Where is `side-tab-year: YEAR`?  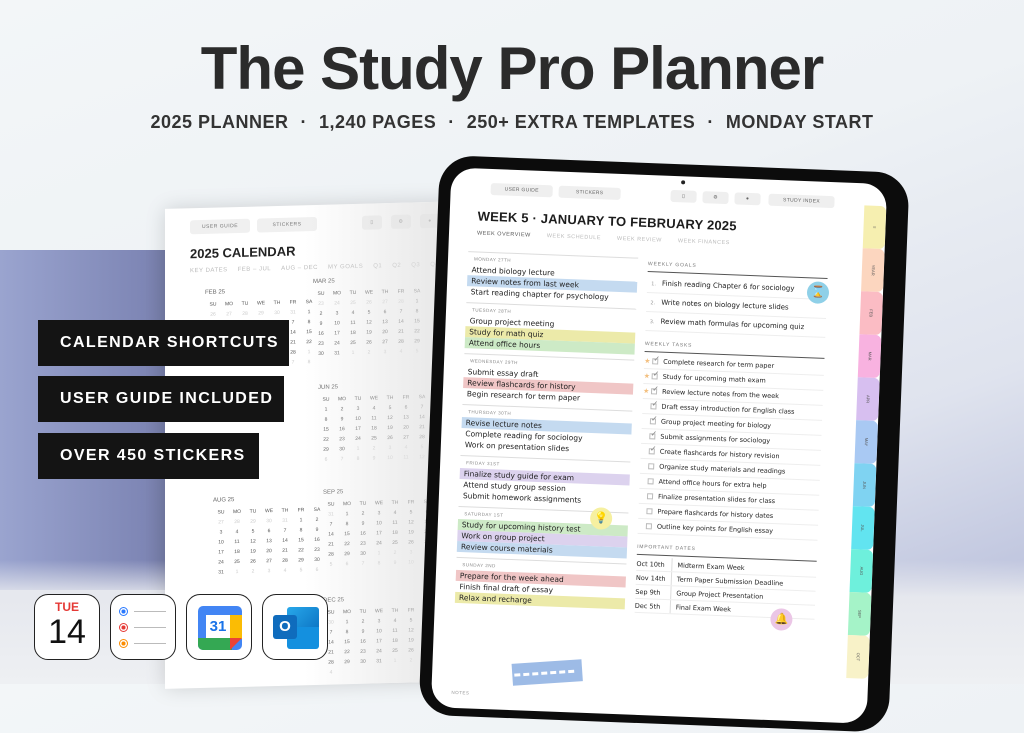
side-tab-year: YEAR is located at coordinates (873, 270).